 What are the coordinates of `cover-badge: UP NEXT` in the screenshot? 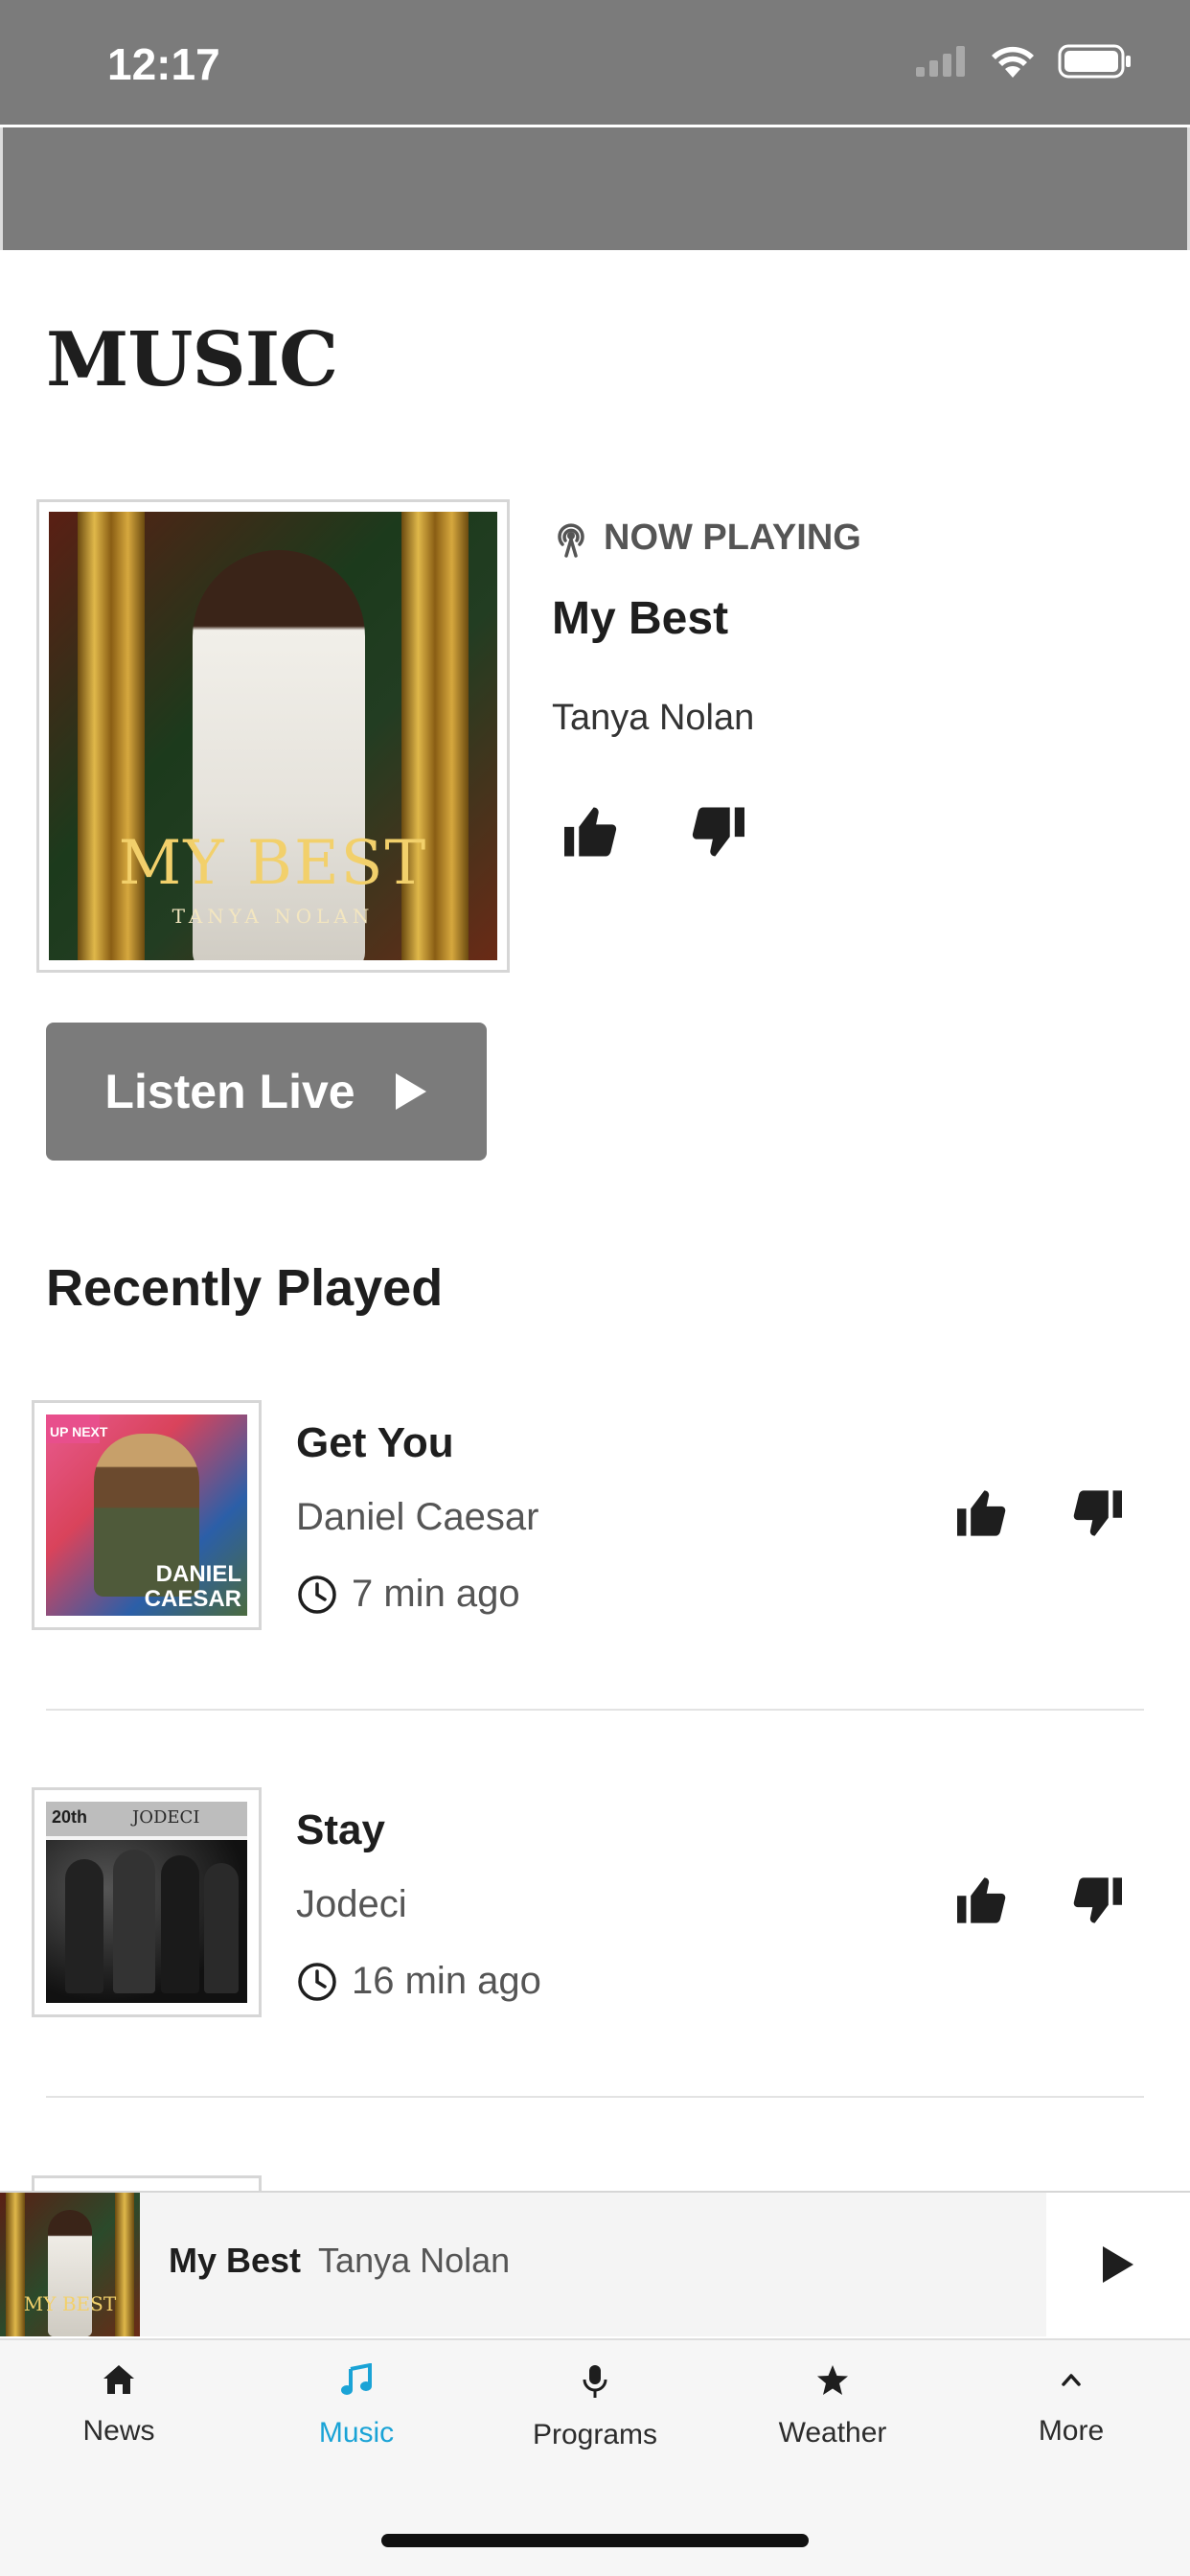 It's located at (79, 1431).